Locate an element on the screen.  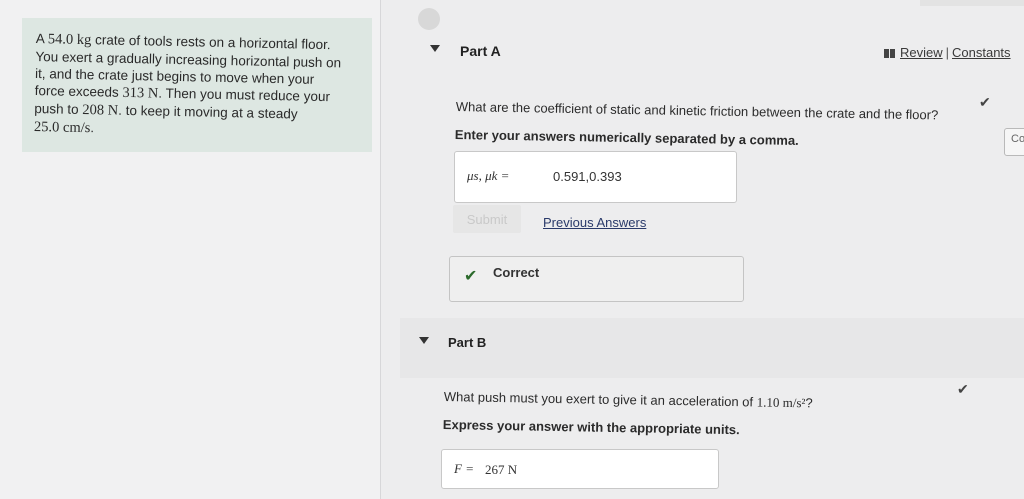
question-text: ? is located at coordinates (809, 403).